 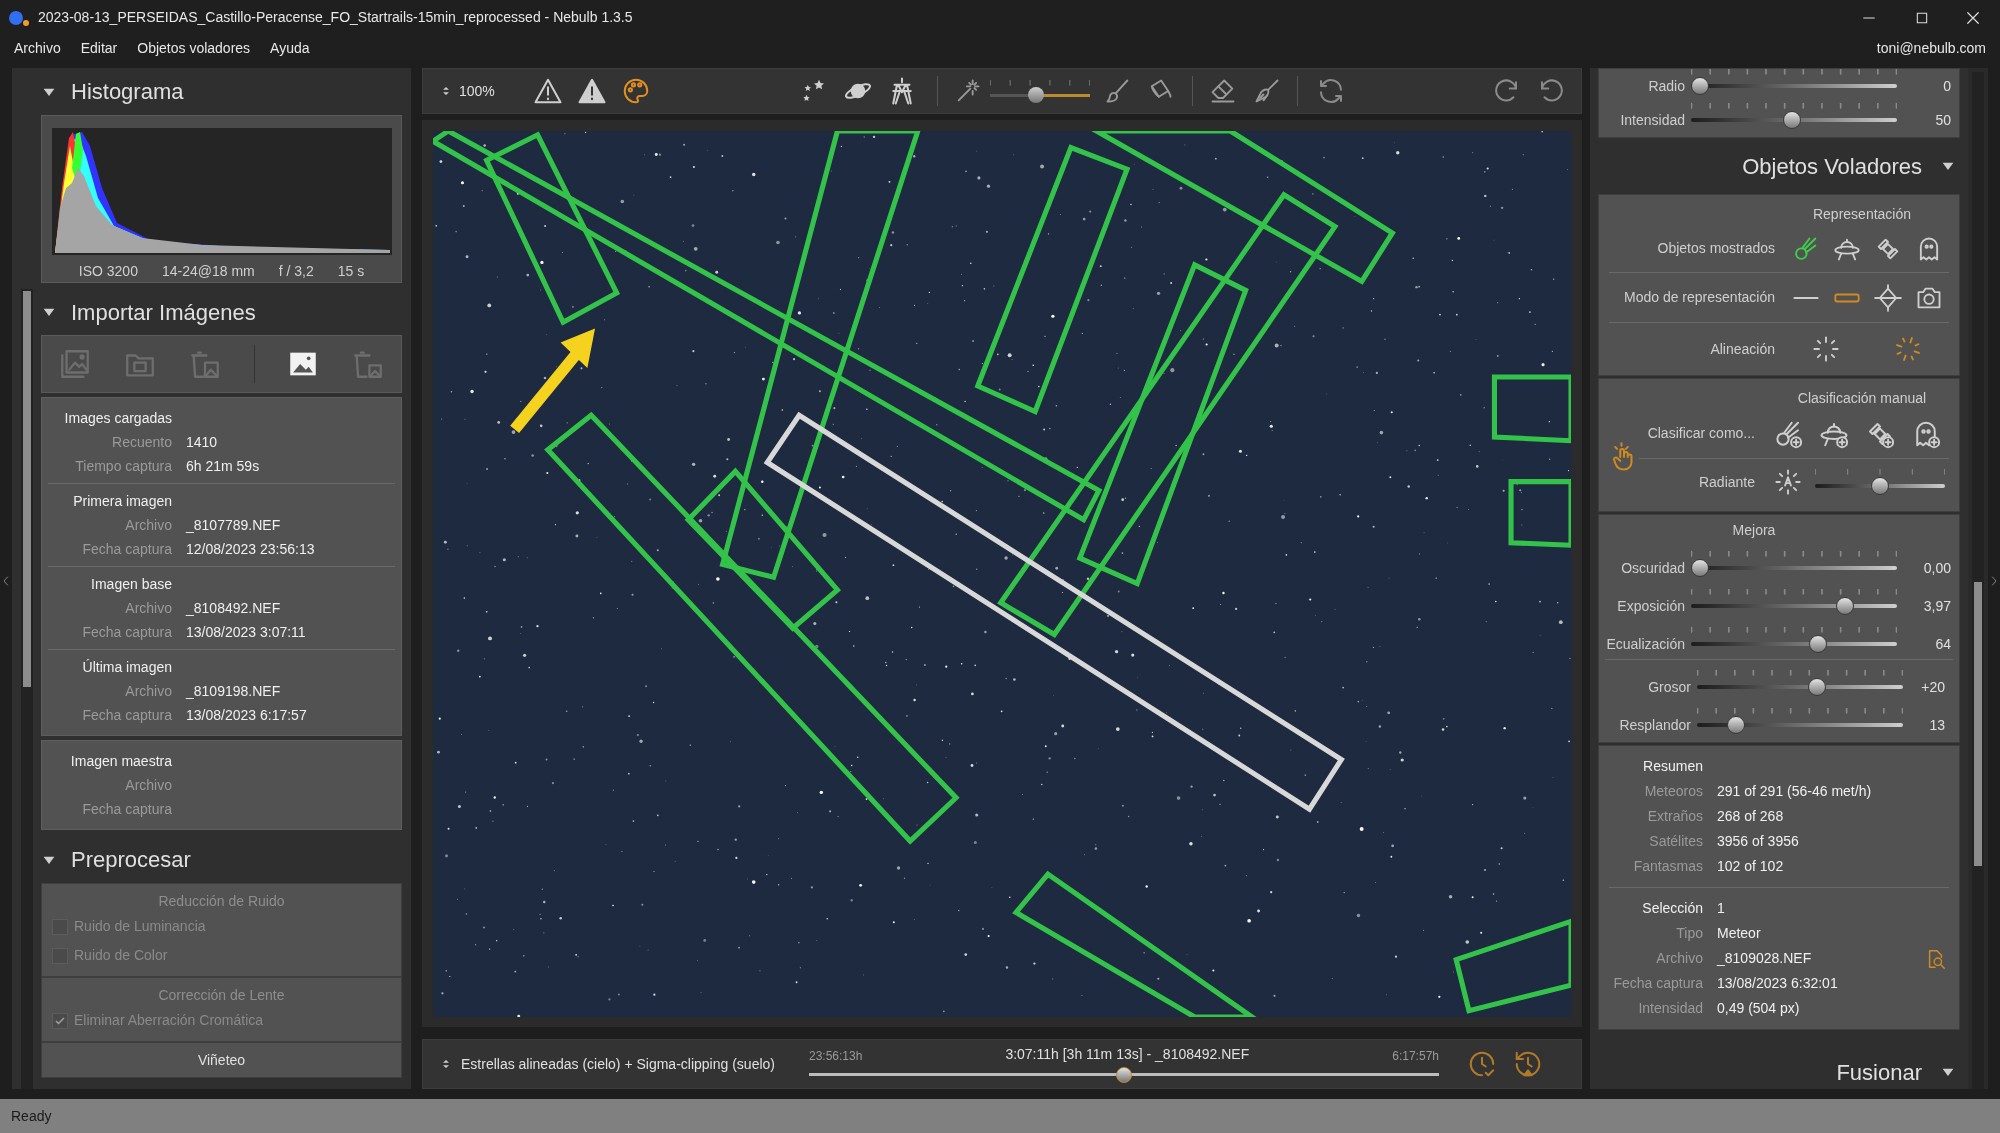 I want to click on window-title: 2023-08-13_PERSEIDAS_Castillo-Peracense_FO_Startrails-15min_reprocessed - Nebulb 1.3.5, so click(x=335, y=17).